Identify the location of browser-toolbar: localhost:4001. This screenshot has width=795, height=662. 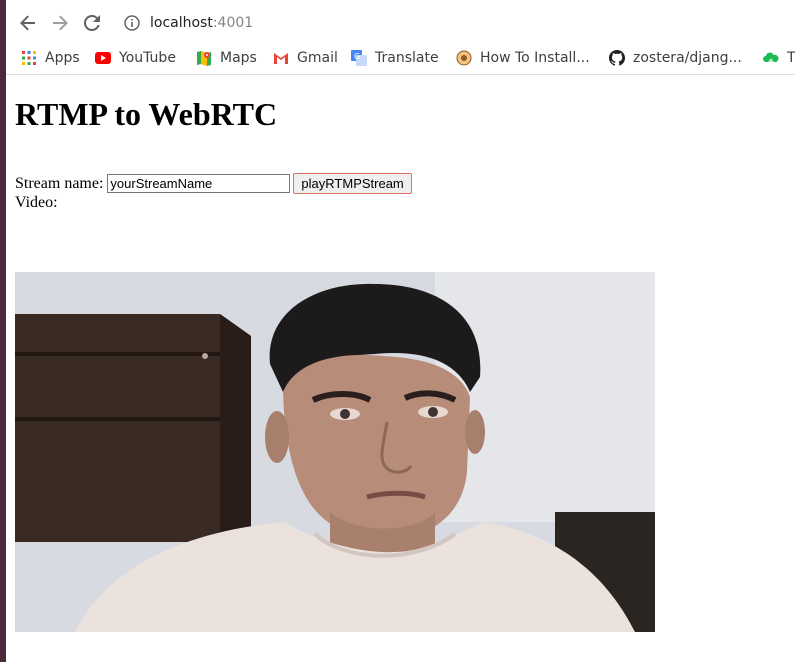
(400, 21).